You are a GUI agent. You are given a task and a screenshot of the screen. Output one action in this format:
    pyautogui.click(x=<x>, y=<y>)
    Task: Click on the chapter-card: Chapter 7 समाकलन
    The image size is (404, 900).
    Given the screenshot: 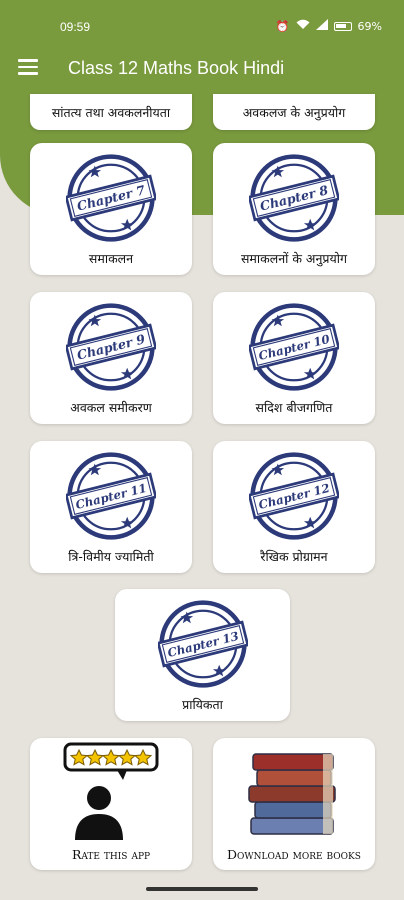 What is the action you would take?
    pyautogui.click(x=111, y=209)
    